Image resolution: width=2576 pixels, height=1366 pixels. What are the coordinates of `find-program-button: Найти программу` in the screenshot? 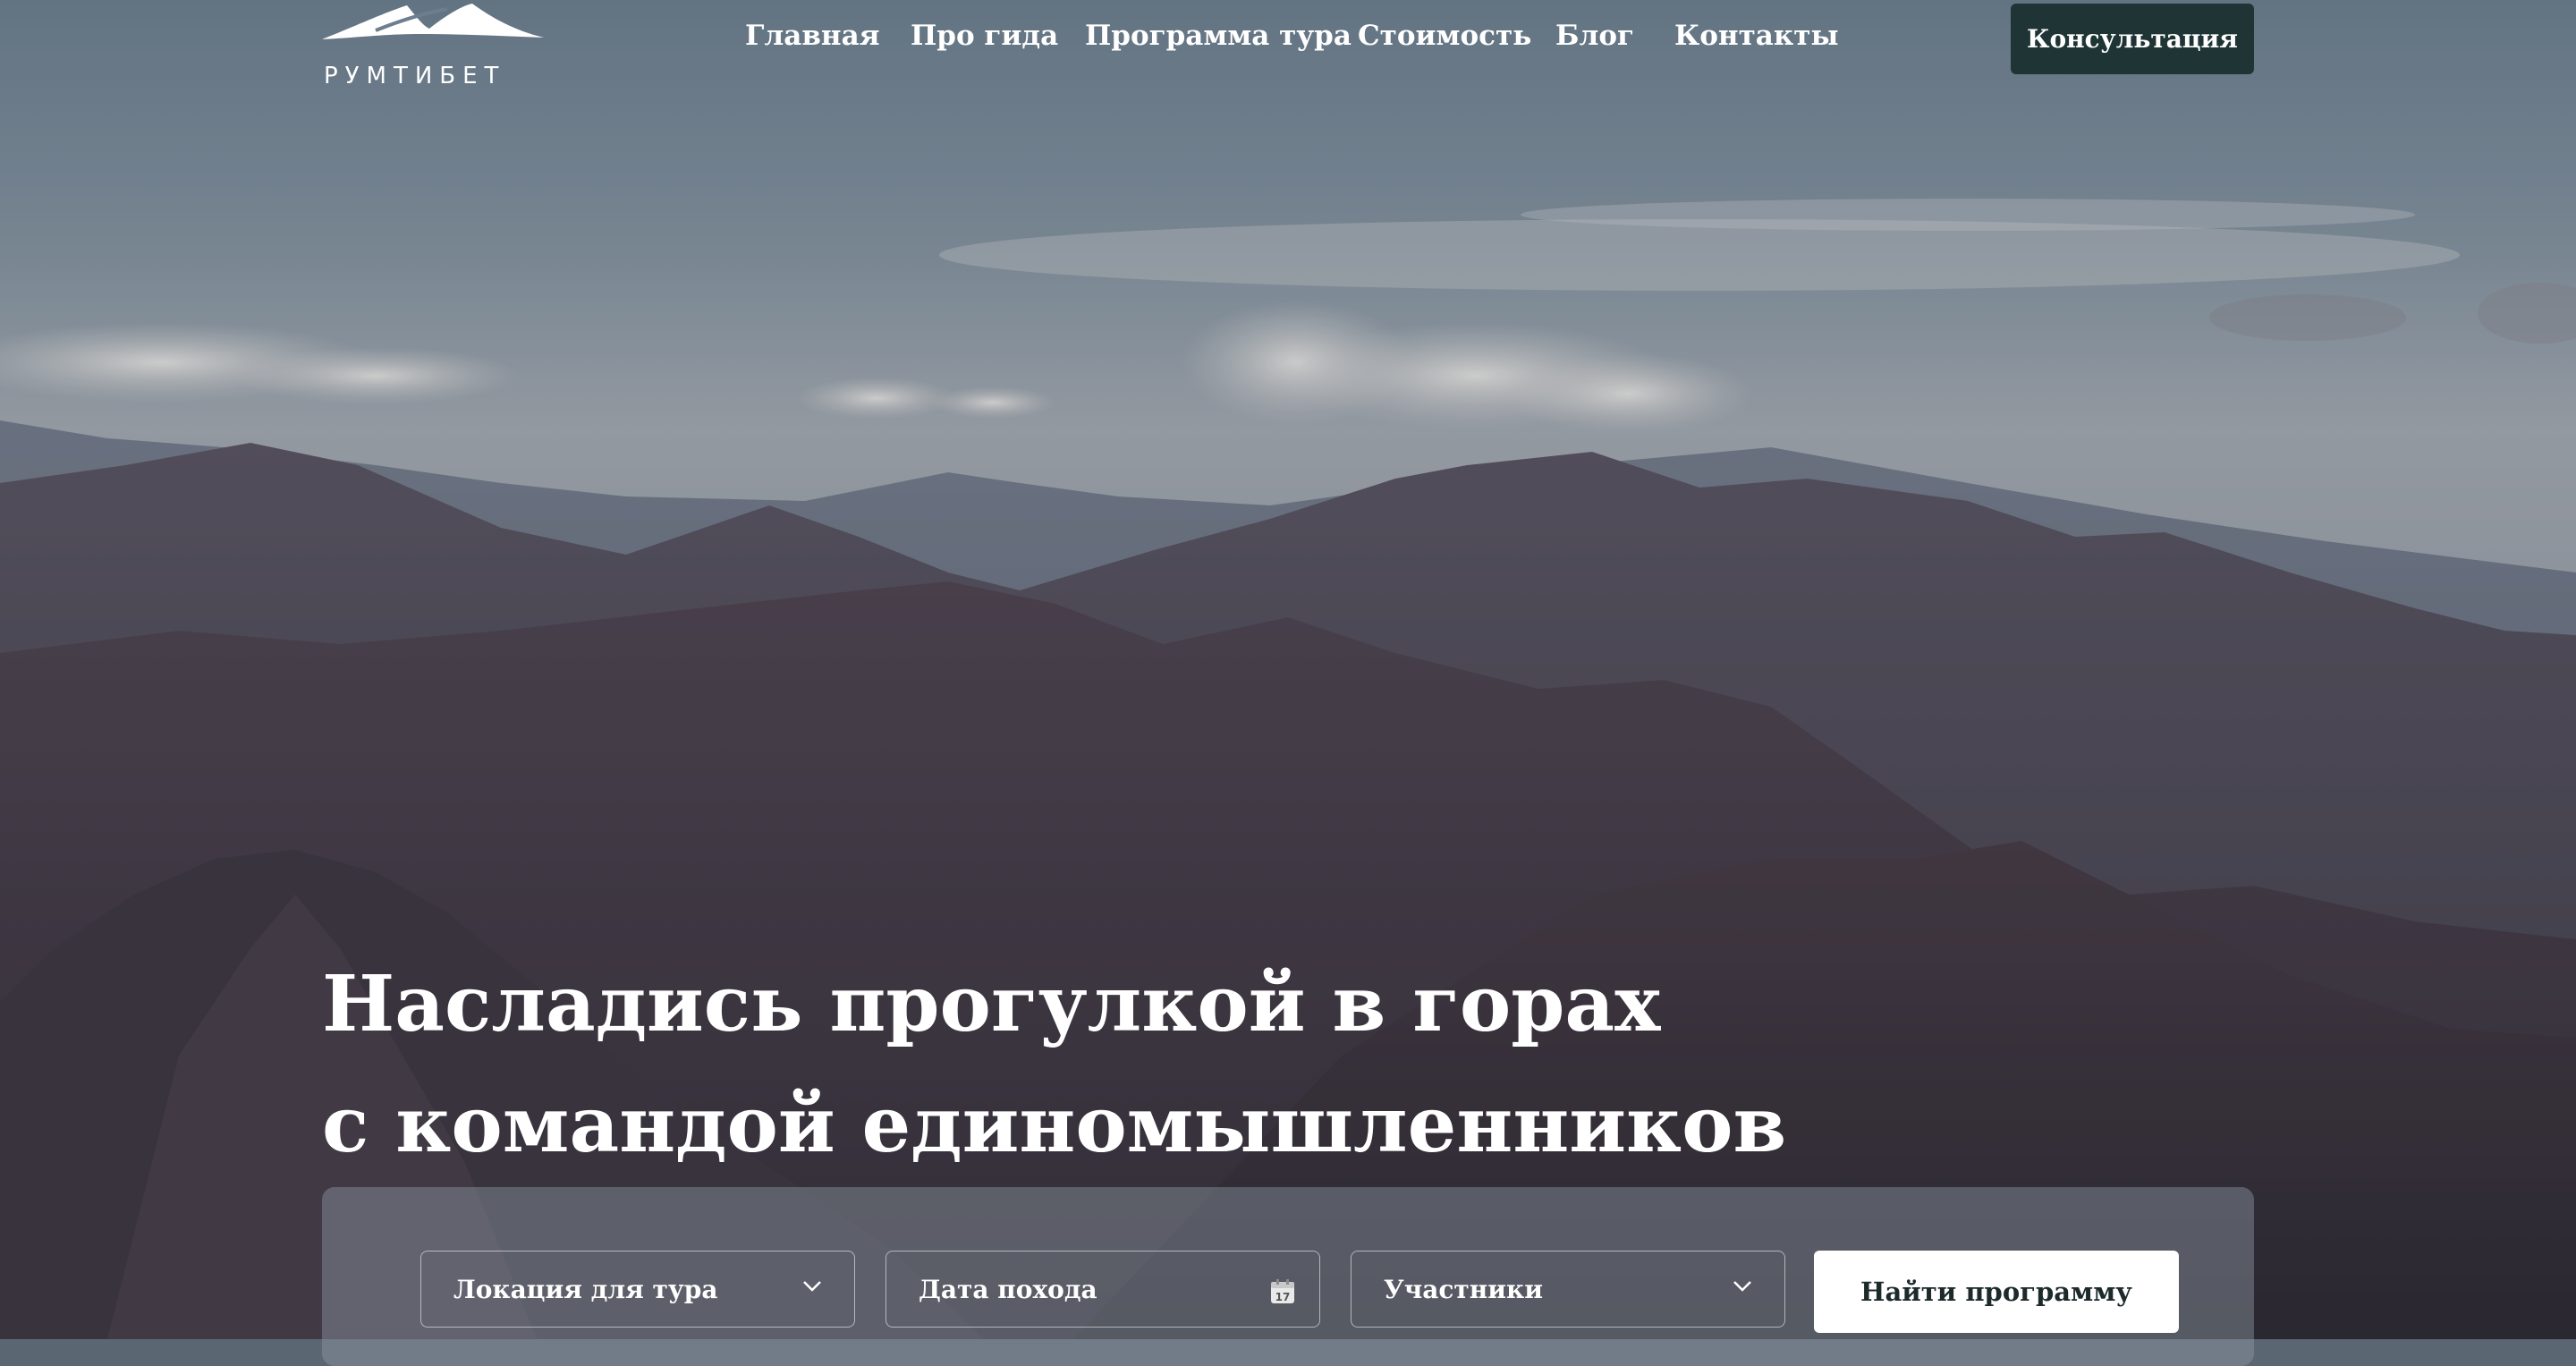 It's located at (1996, 1292).